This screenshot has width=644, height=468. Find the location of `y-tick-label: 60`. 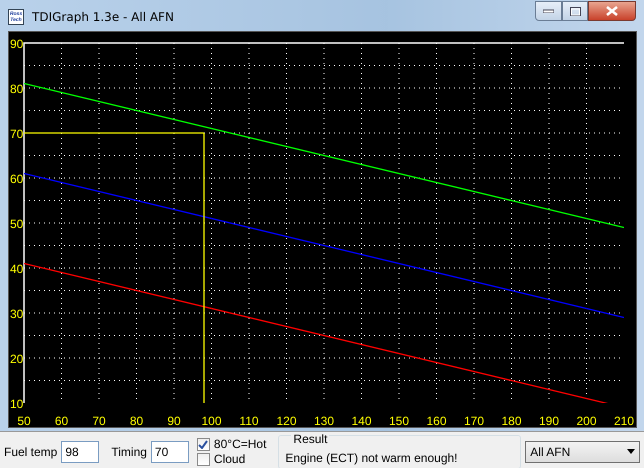

y-tick-label: 60 is located at coordinates (17, 179).